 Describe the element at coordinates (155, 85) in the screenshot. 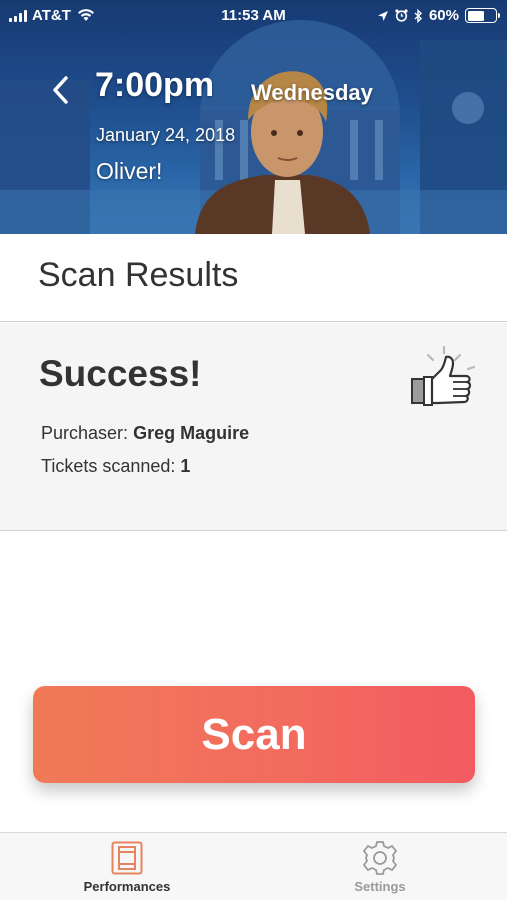

I see `performance-time: 7:00pm` at that location.